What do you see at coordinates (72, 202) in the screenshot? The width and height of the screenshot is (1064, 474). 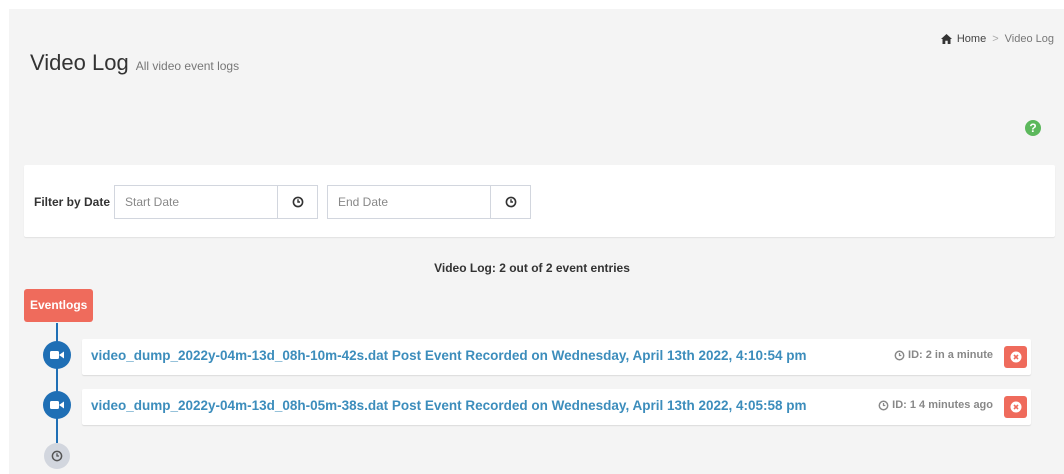 I see `filter-label: Filter by Date` at bounding box center [72, 202].